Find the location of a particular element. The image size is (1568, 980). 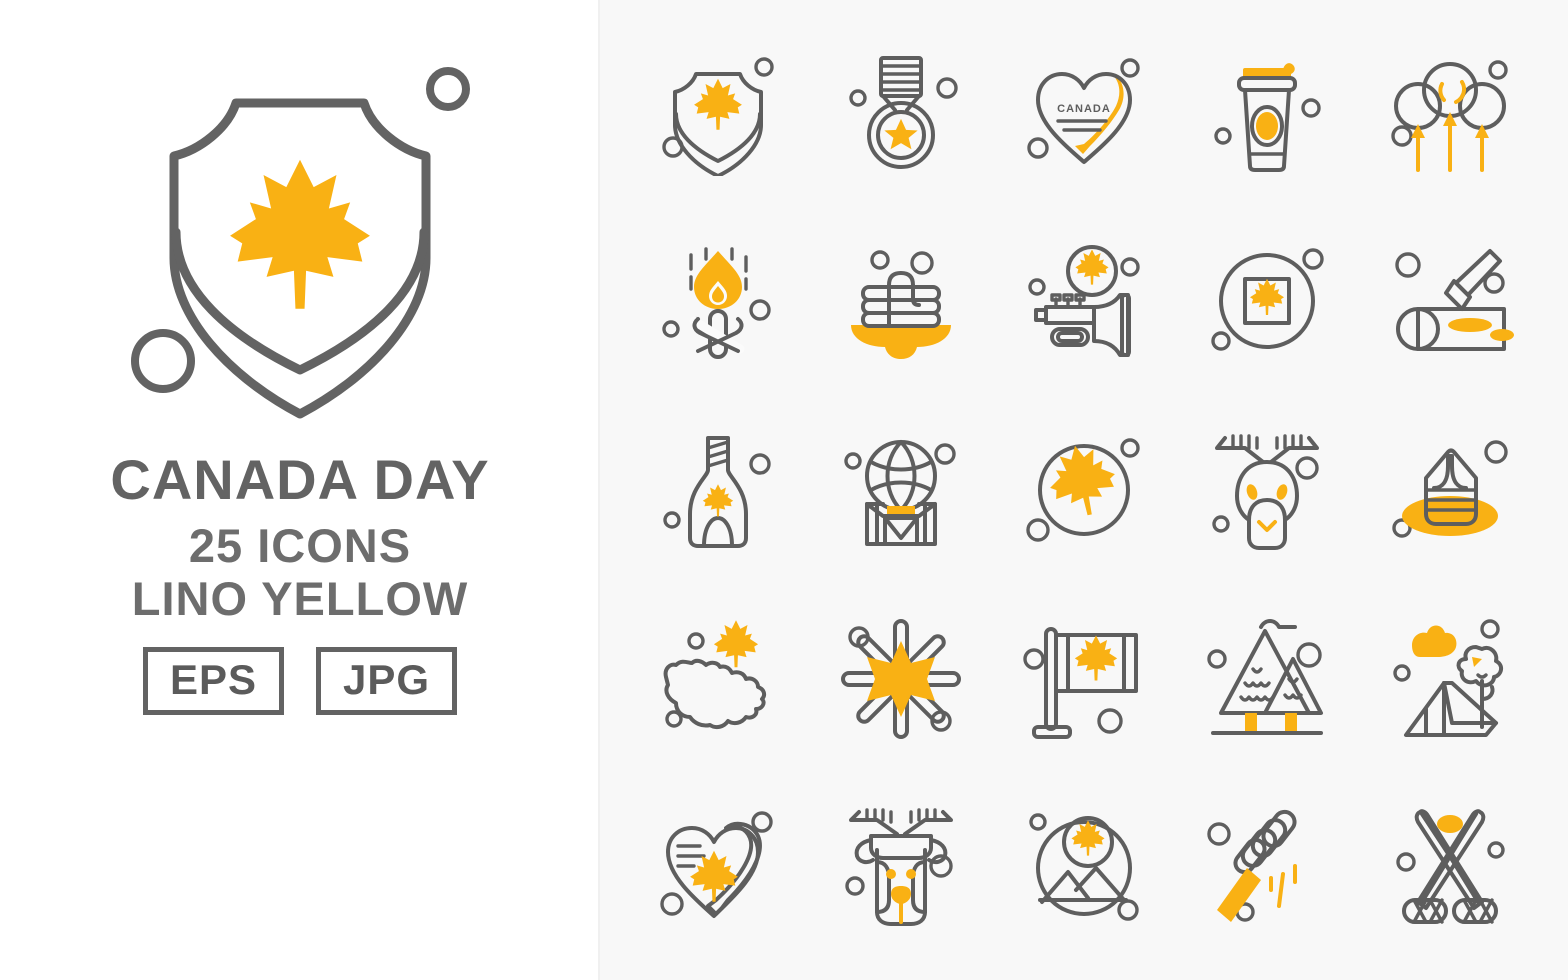

cover-text-block: CANADA DAY 25 ICONS LINO YELLOW is located at coordinates (300, 538).